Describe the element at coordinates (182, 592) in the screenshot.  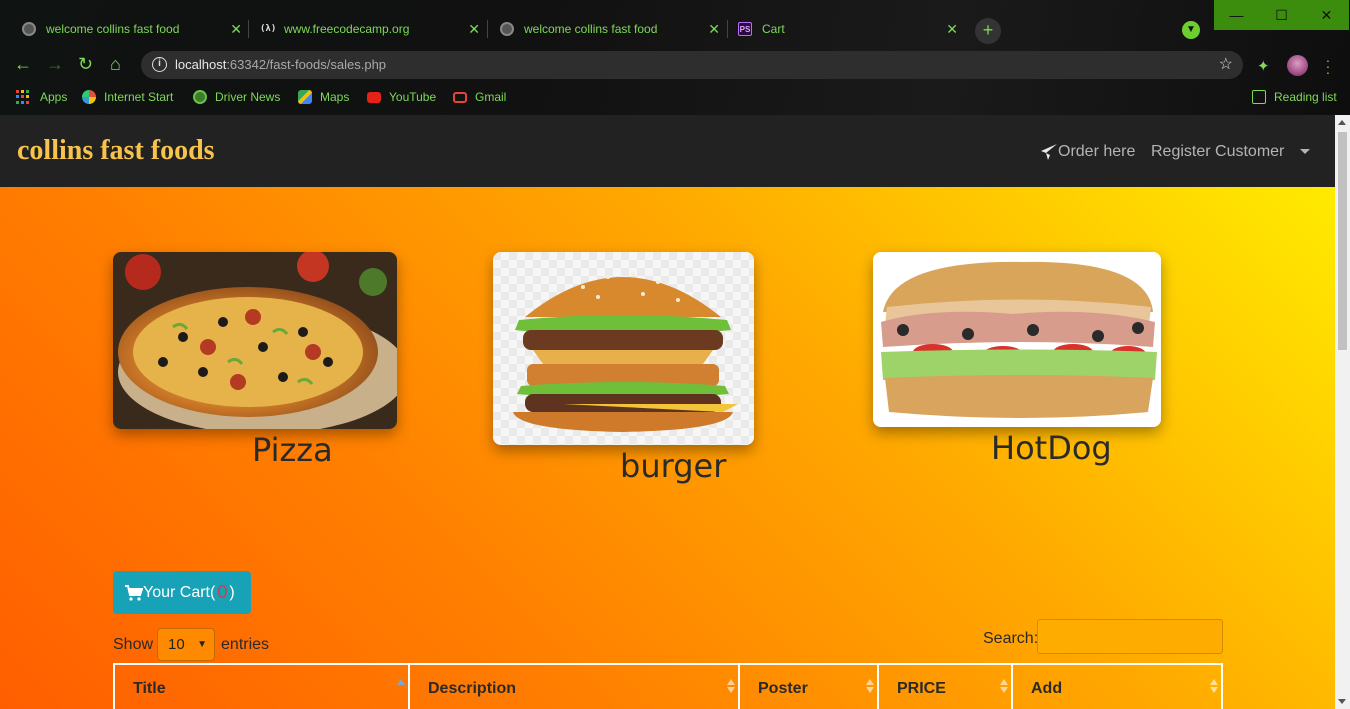
I see `your-cart-button: Your Cart( 0 )` at that location.